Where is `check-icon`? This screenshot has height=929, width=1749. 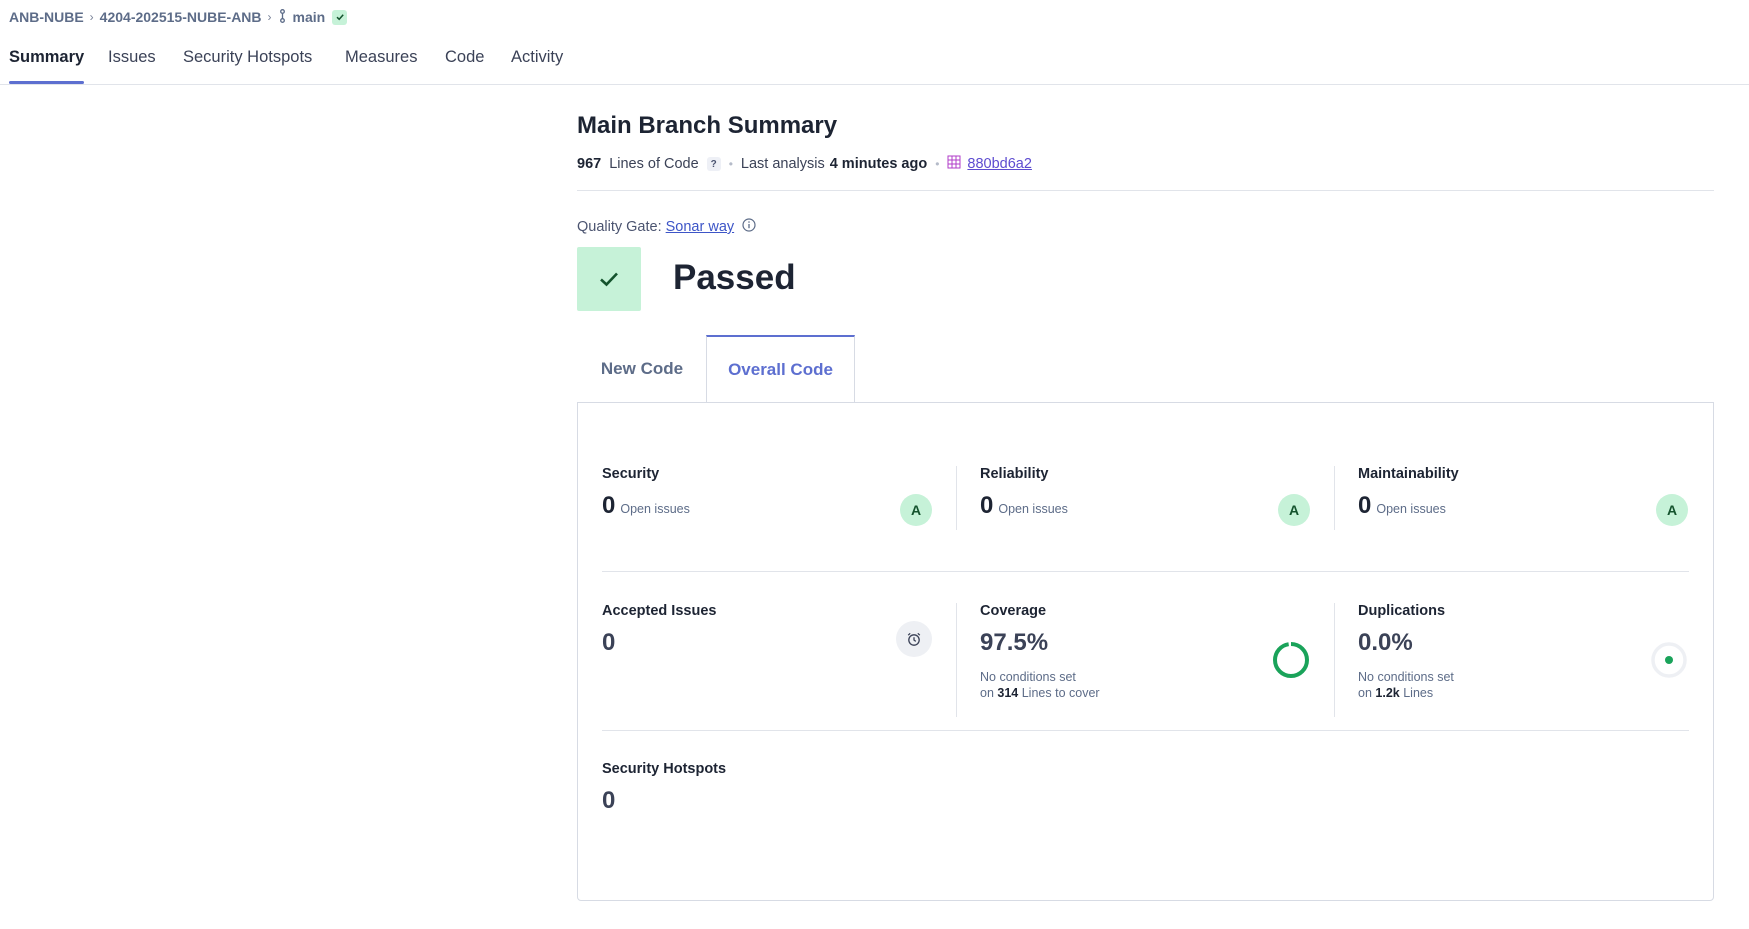 check-icon is located at coordinates (340, 17).